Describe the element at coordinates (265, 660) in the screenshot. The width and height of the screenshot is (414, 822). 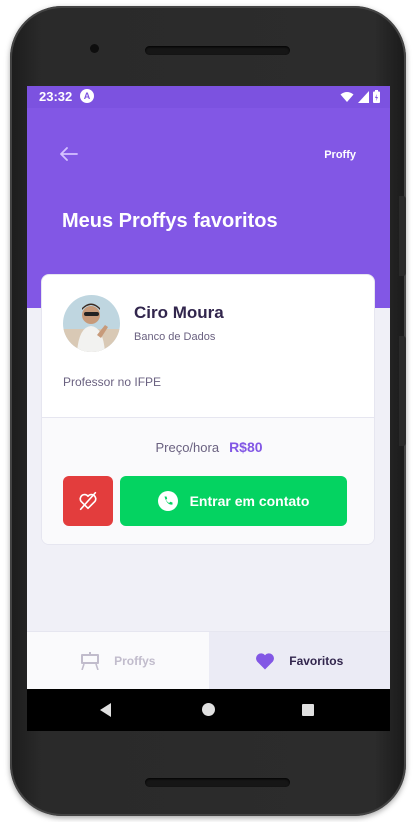
I see `heart-icon` at that location.